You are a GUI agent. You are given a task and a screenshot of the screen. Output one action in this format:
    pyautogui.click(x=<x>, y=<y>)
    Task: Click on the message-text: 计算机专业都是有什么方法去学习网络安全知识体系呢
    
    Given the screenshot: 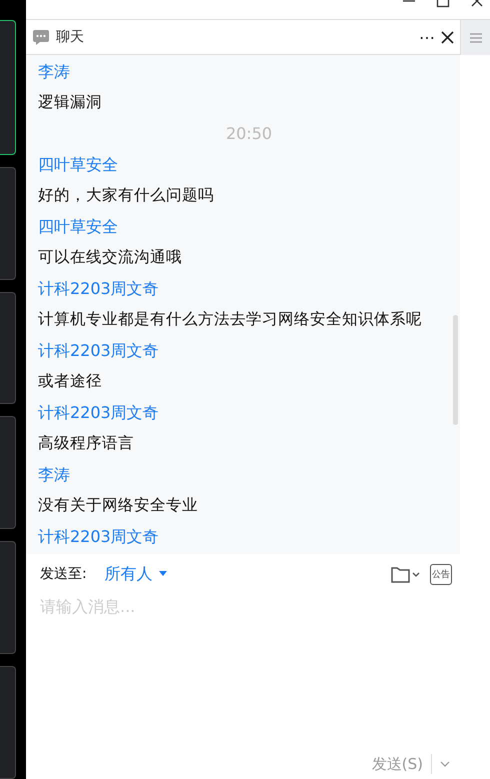 What is the action you would take?
    pyautogui.click(x=230, y=319)
    